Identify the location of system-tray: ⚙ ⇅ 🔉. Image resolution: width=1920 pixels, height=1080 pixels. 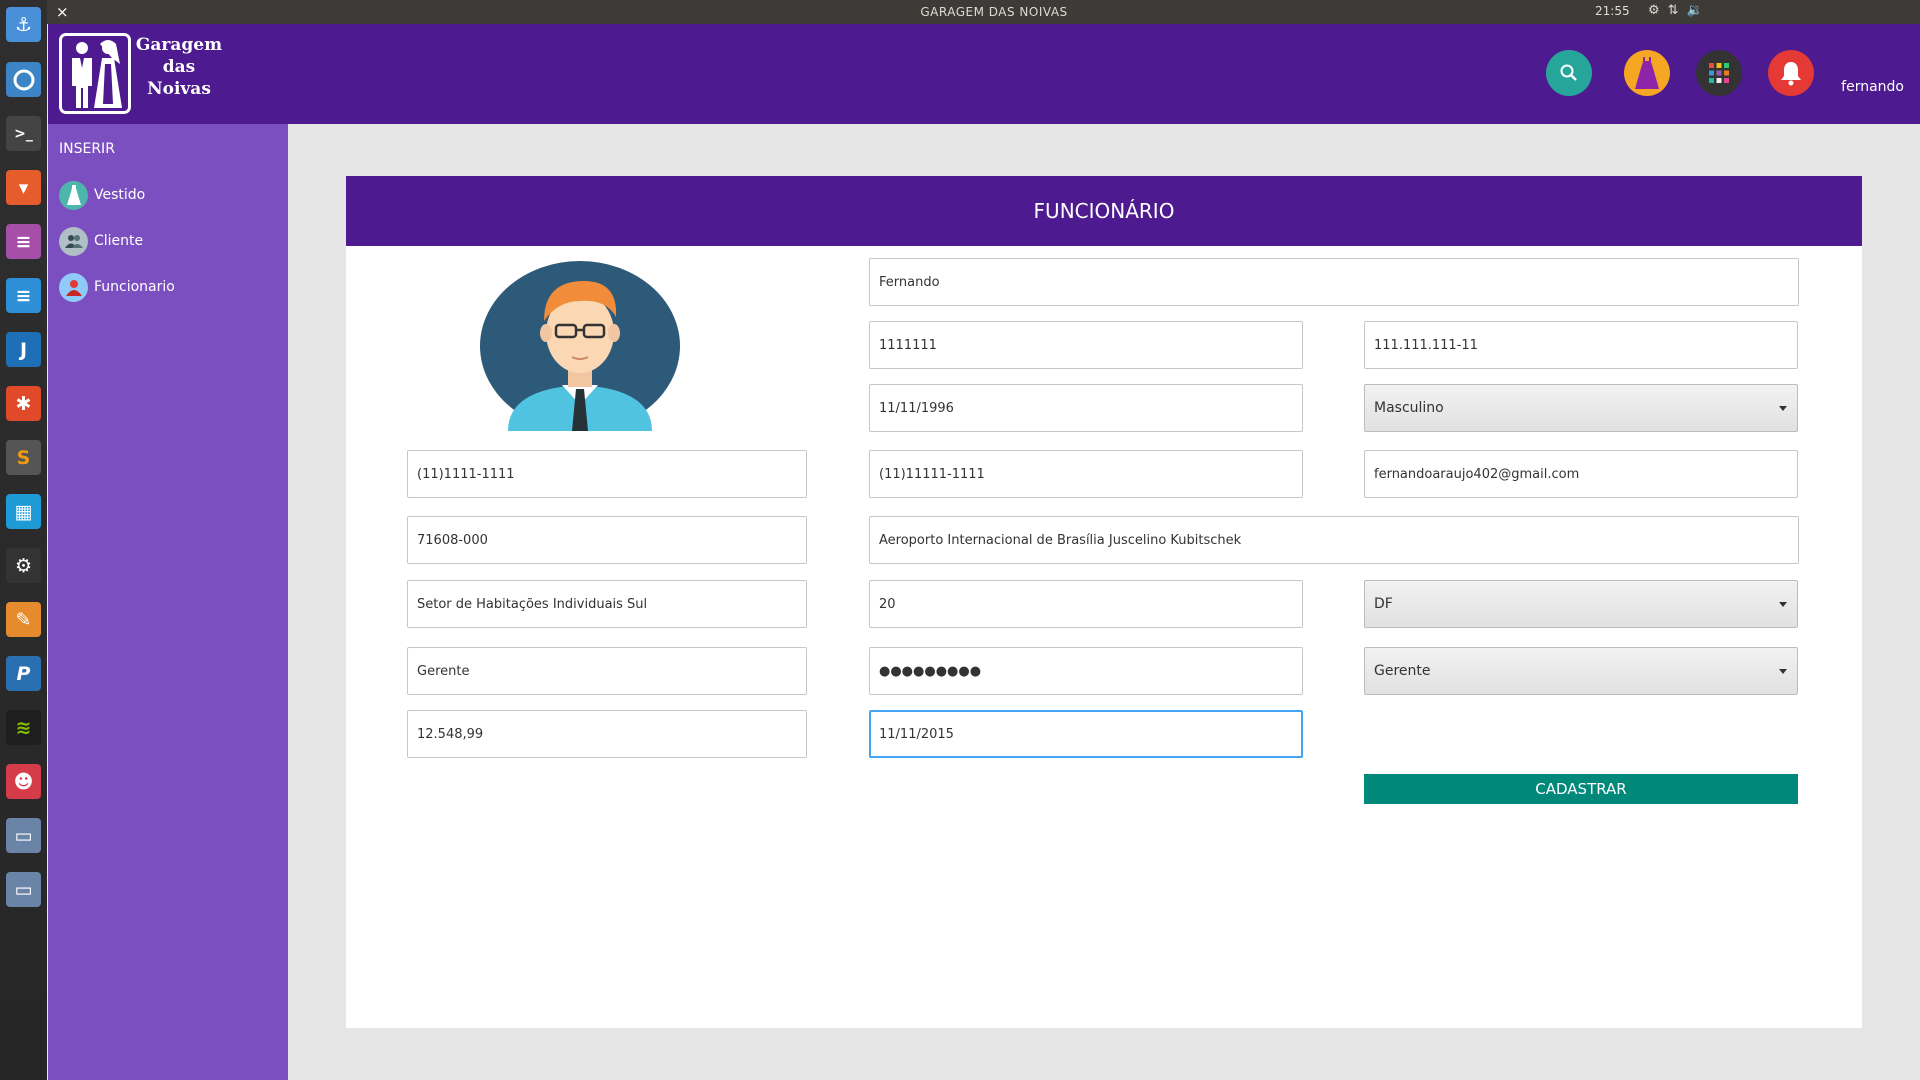
(1675, 10).